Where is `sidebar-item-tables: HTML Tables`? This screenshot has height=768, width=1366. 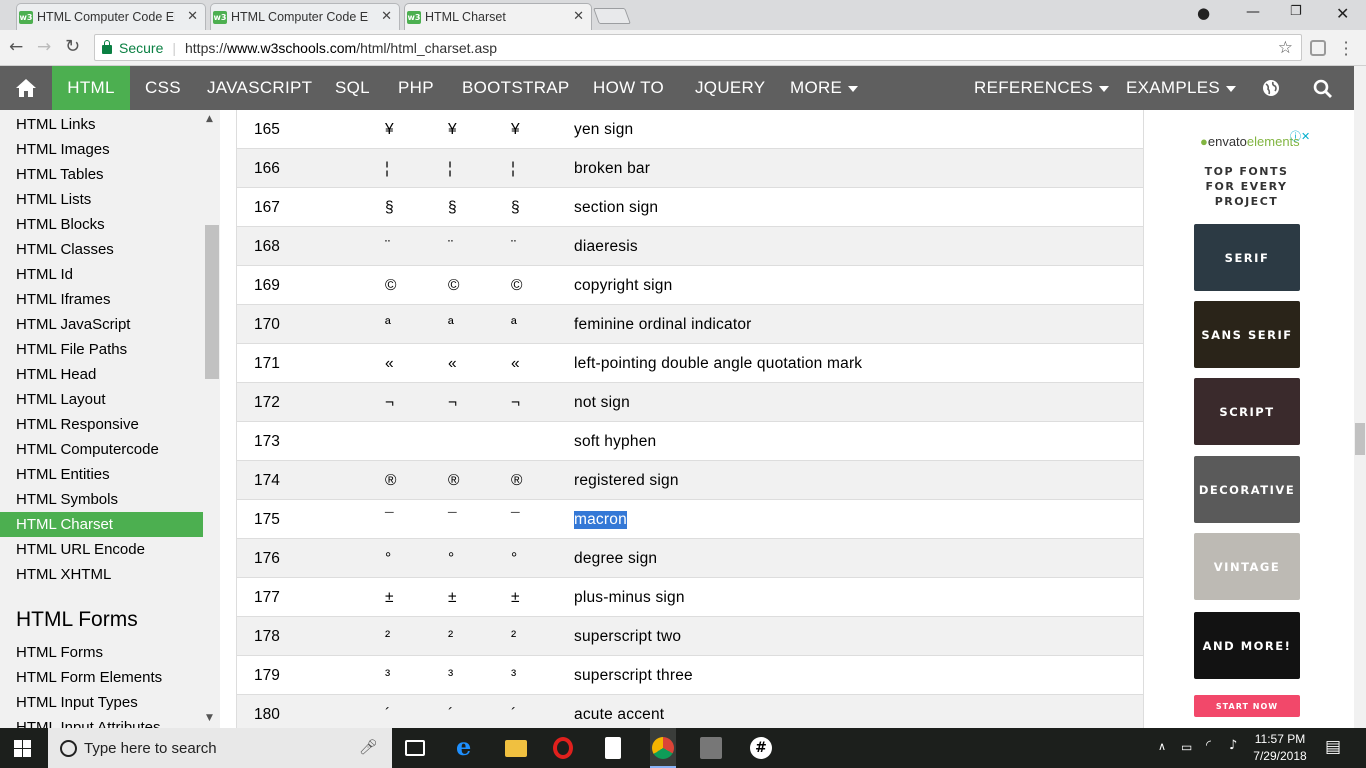 sidebar-item-tables: HTML Tables is located at coordinates (101, 174).